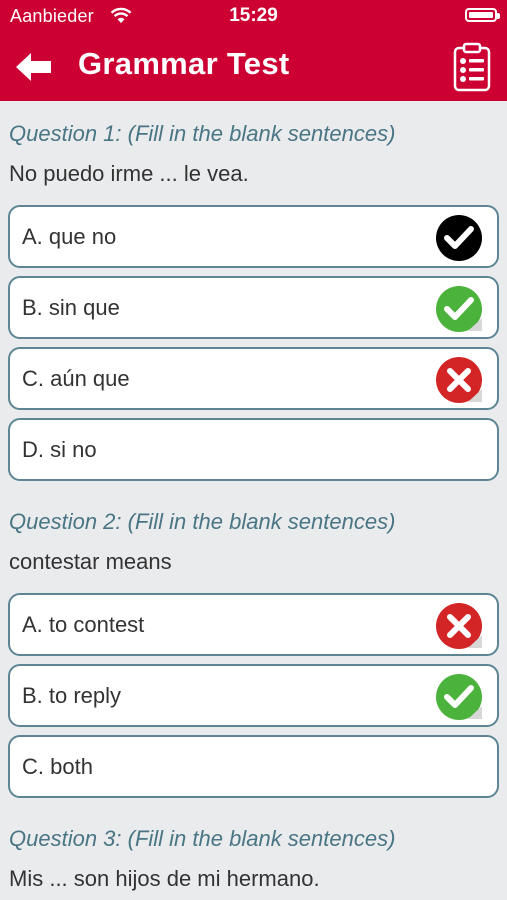 The width and height of the screenshot is (507, 900). Describe the element at coordinates (164, 878) in the screenshot. I see `question-text: Mis ... son hijos de mi hermano.` at that location.